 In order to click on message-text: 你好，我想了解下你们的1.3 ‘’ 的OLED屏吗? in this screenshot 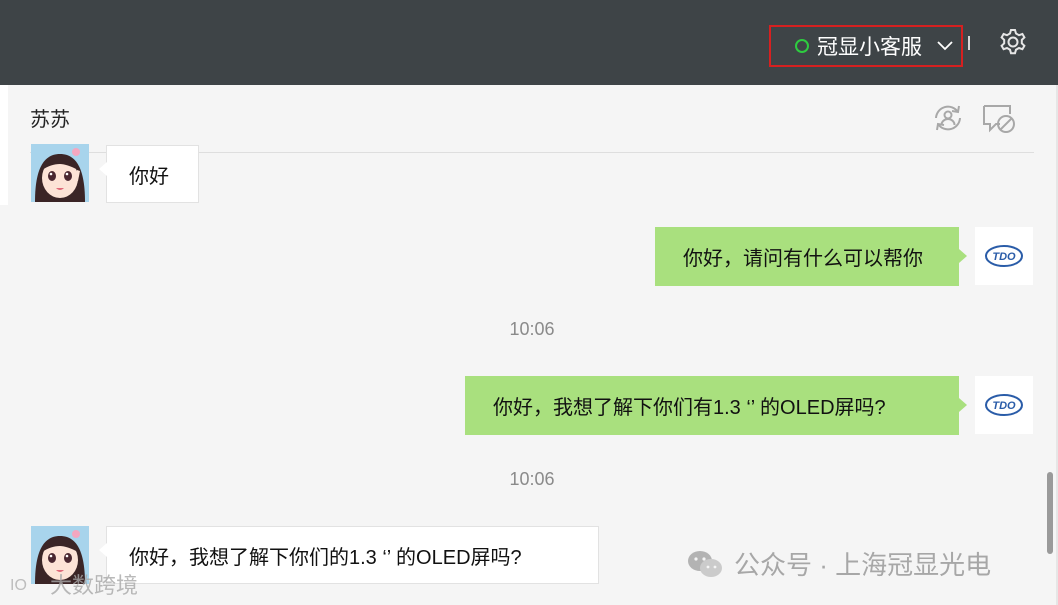, I will do `click(325, 557)`.